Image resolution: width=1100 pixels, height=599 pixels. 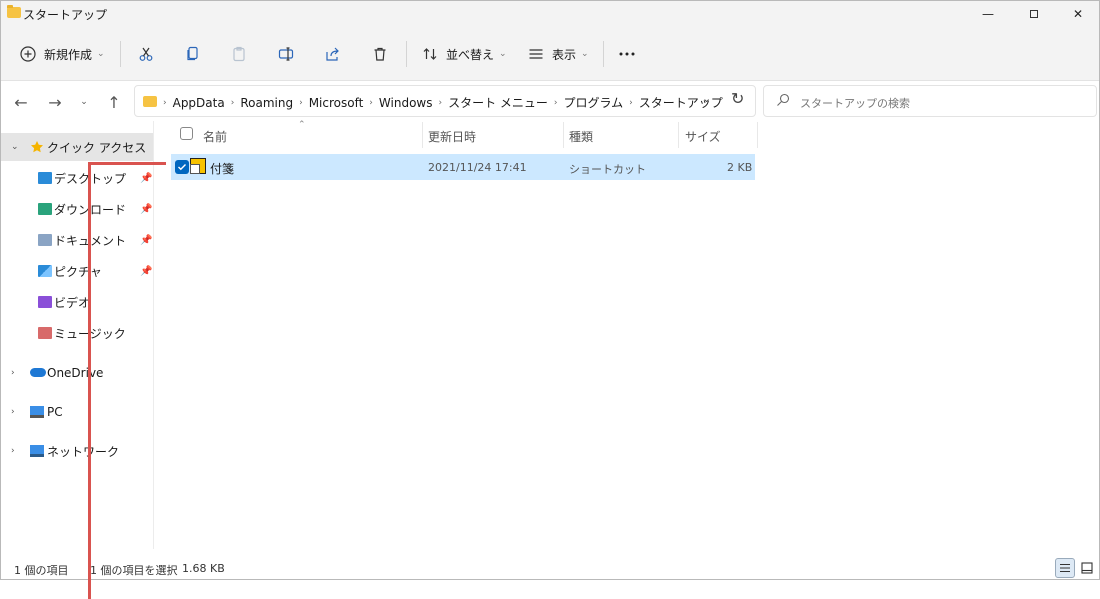 What do you see at coordinates (558, 54) in the screenshot?
I see `view-button: 表示 ⌄` at bounding box center [558, 54].